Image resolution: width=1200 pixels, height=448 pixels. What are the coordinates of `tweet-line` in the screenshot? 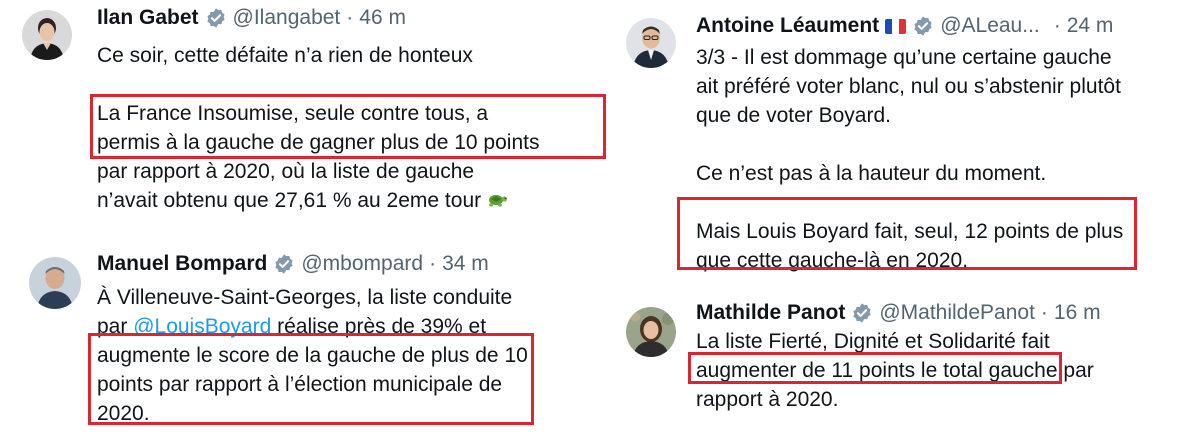 It's located at (909, 144).